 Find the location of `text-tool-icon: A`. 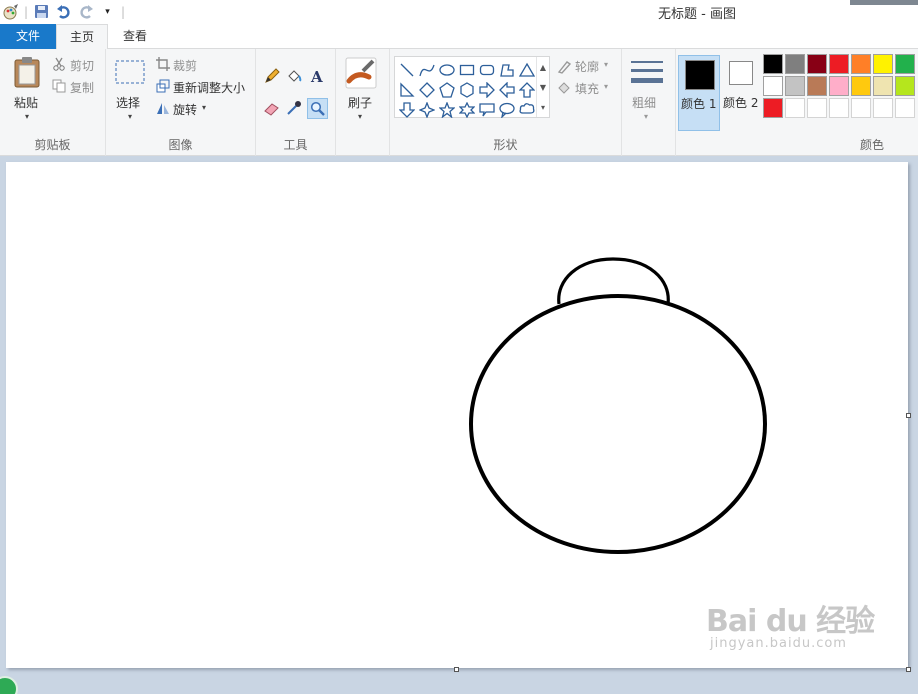

text-tool-icon: A is located at coordinates (317, 76).